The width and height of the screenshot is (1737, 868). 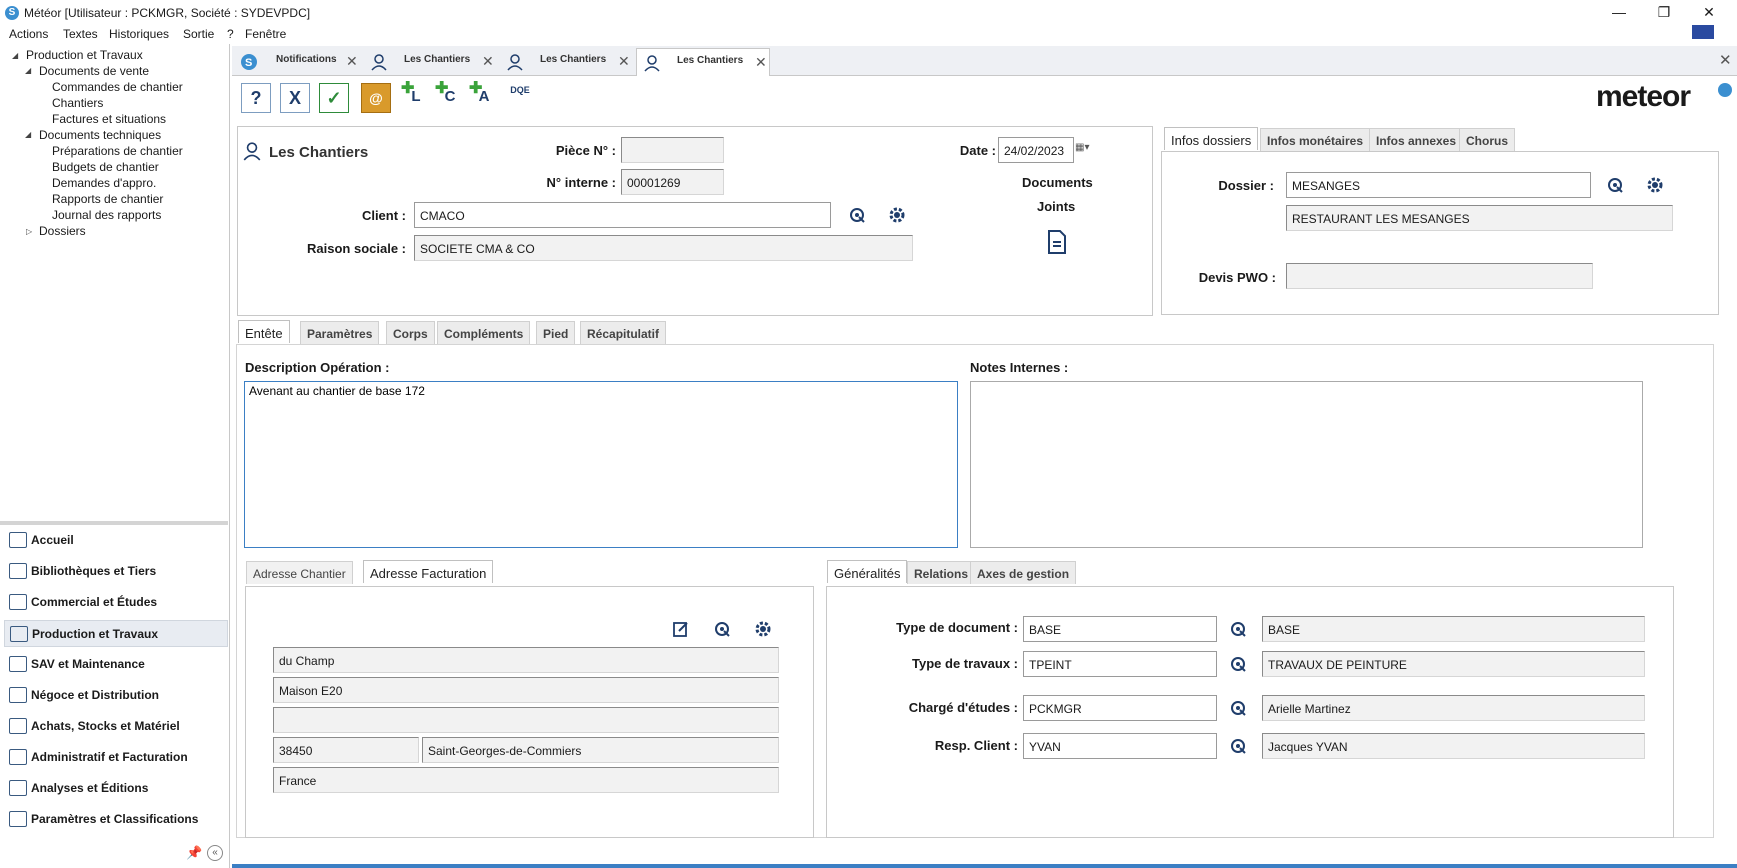 I want to click on add-comment-button: ✚ C, so click(x=450, y=96).